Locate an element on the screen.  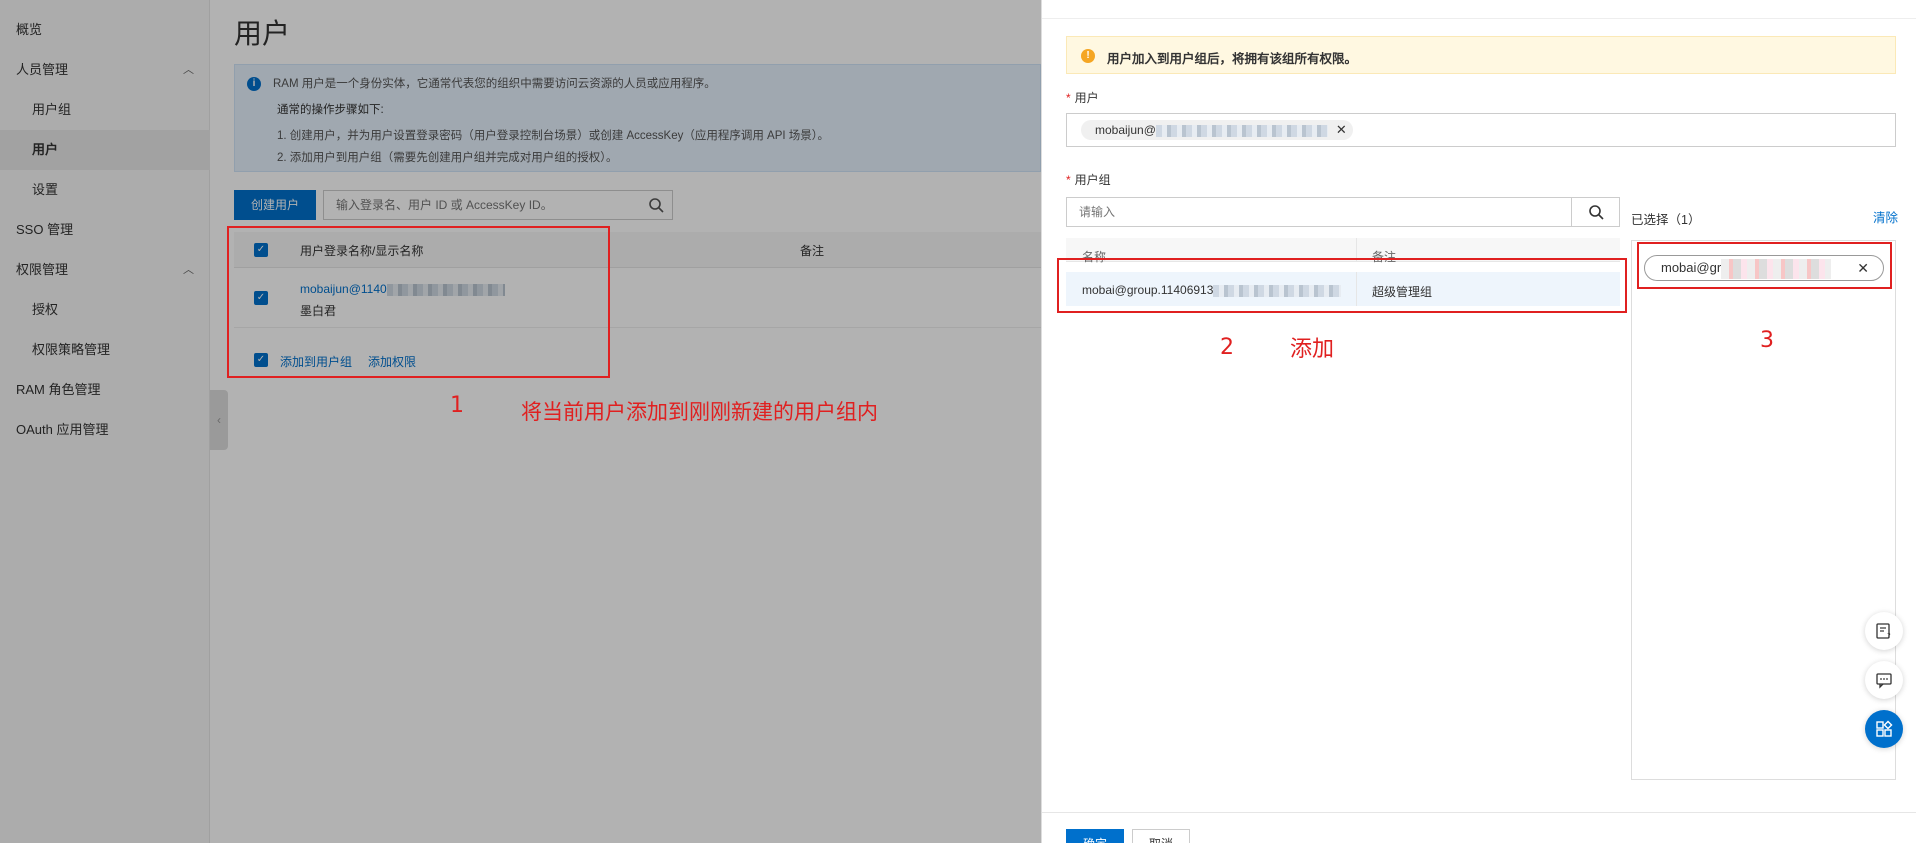
annotation-number-1: 1 is located at coordinates (457, 405).